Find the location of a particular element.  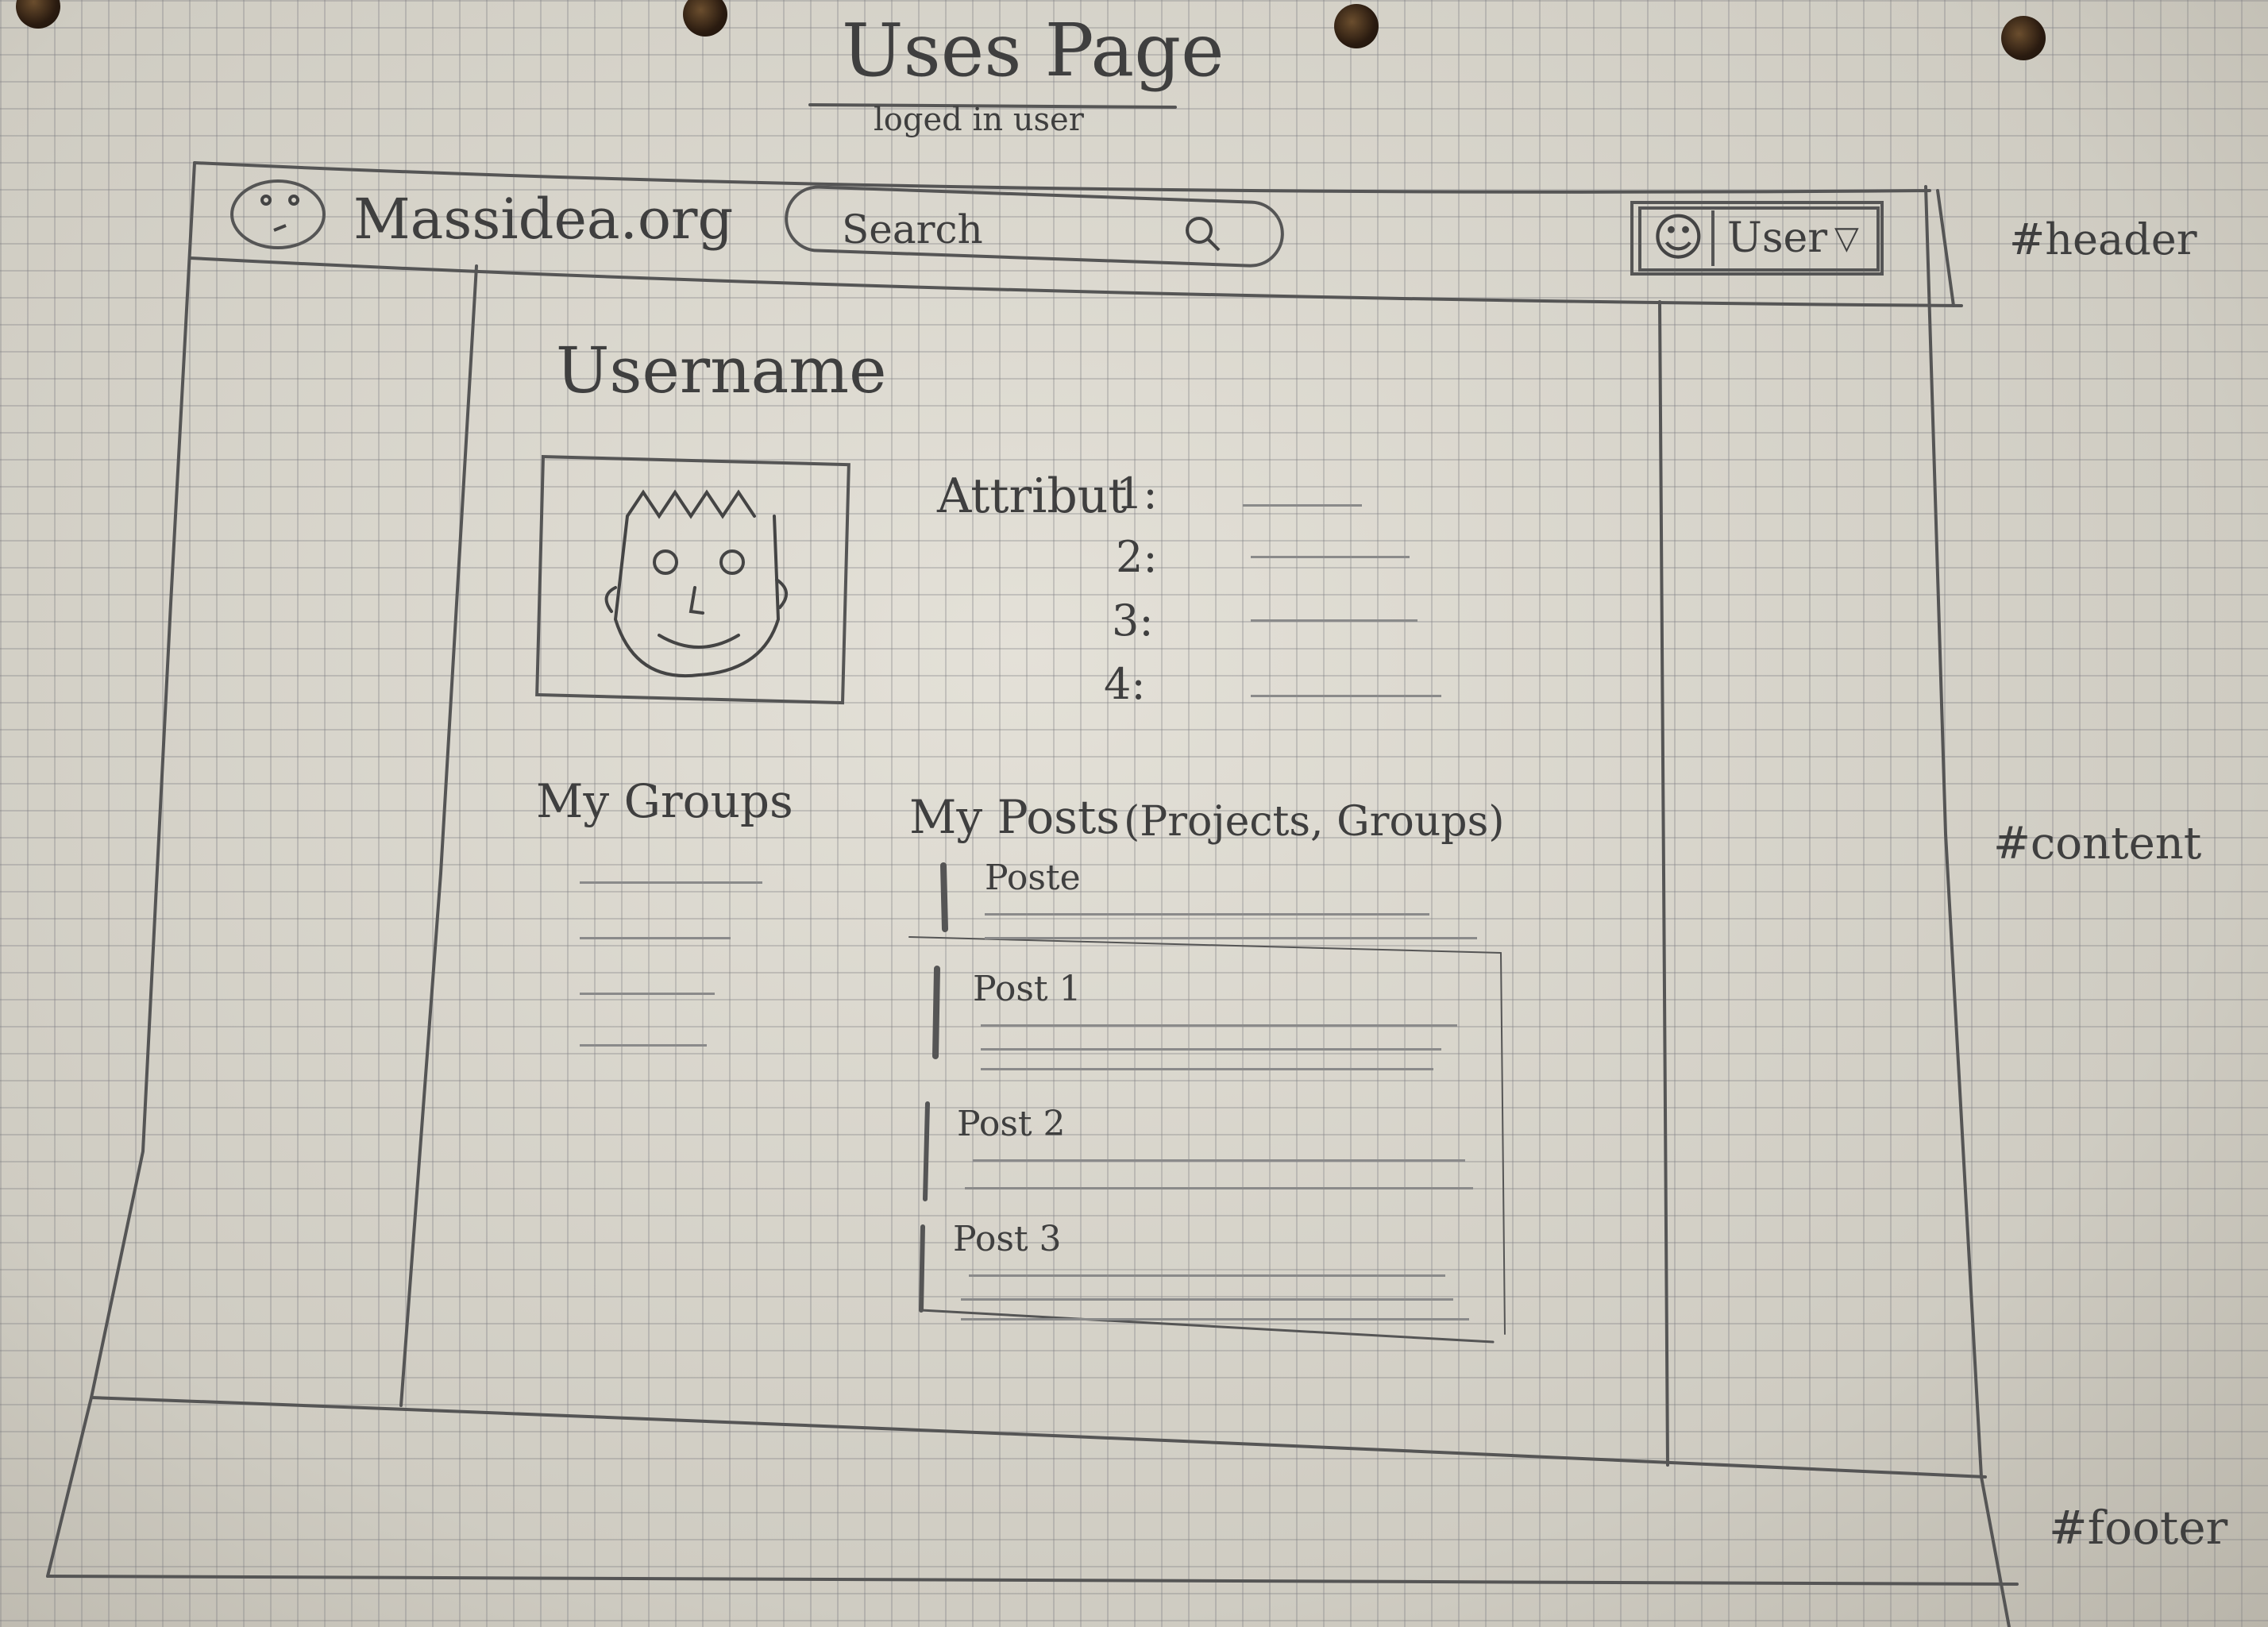

attribute-list: 1: 2: 3: 4: is located at coordinates (1284, 595).